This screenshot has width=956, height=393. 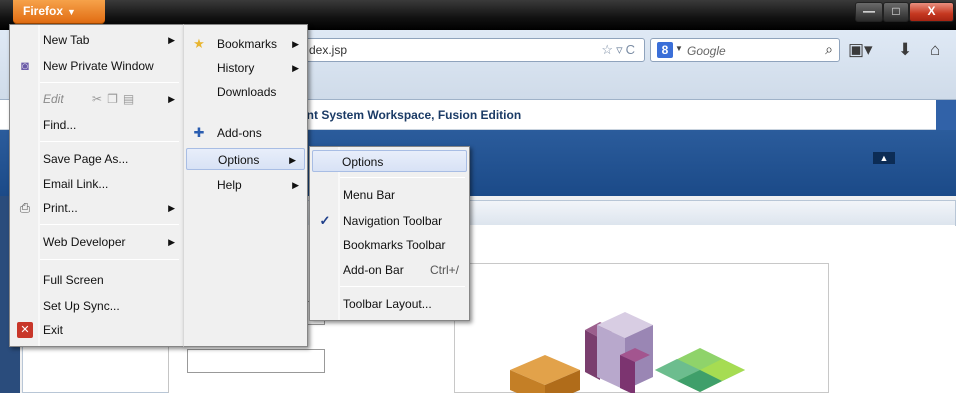 What do you see at coordinates (96, 330) in the screenshot?
I see `menu-item-exit: ✕ Exit` at bounding box center [96, 330].